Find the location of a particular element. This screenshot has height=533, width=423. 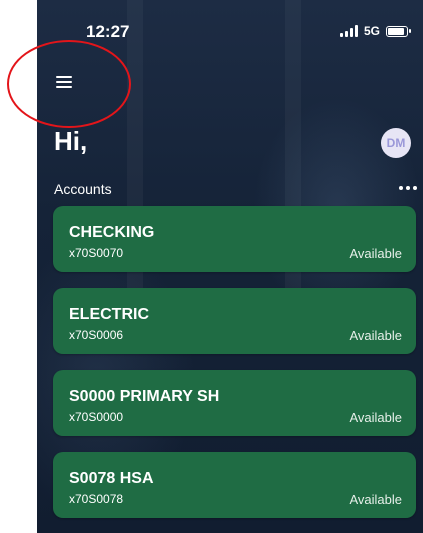

hamburger-menu-icon is located at coordinates (66, 82).